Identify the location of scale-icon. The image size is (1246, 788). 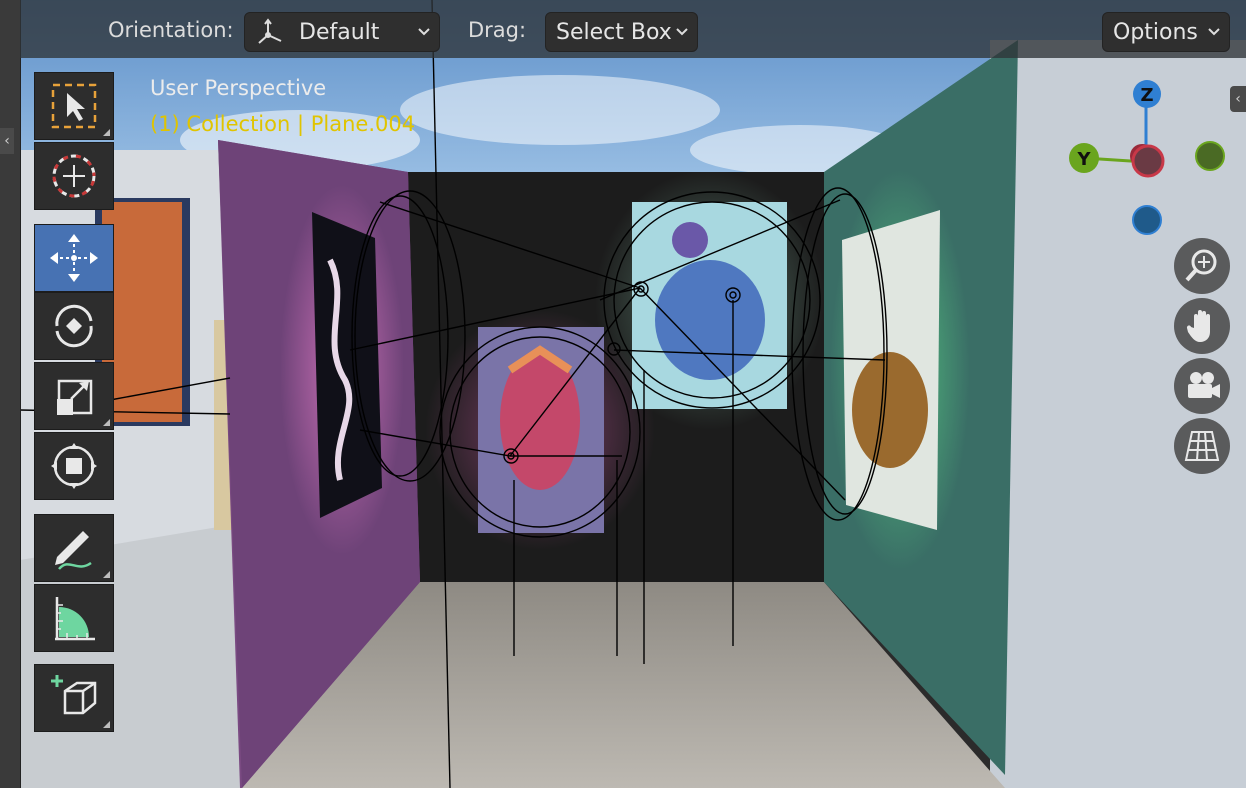
(75, 397).